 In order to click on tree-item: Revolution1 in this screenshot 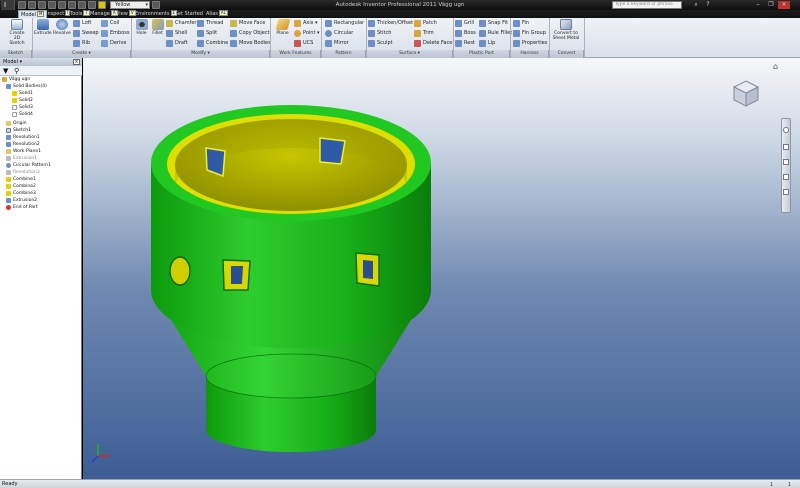, I will do `click(23, 137)`.